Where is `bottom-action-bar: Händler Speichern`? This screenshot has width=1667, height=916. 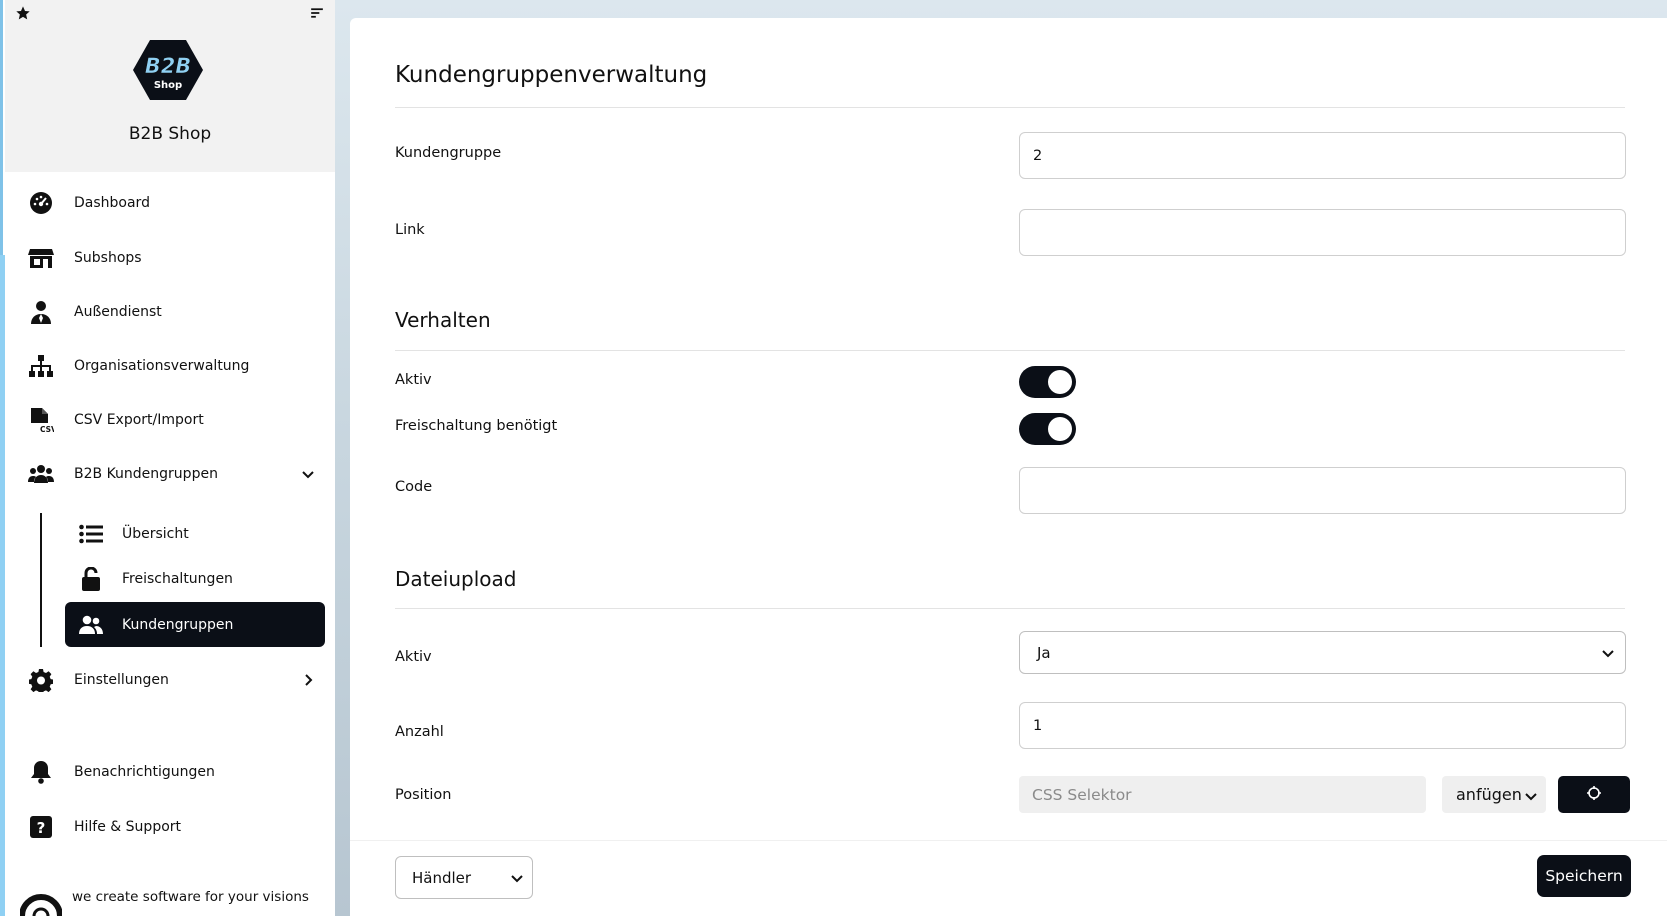 bottom-action-bar: Händler Speichern is located at coordinates (1008, 878).